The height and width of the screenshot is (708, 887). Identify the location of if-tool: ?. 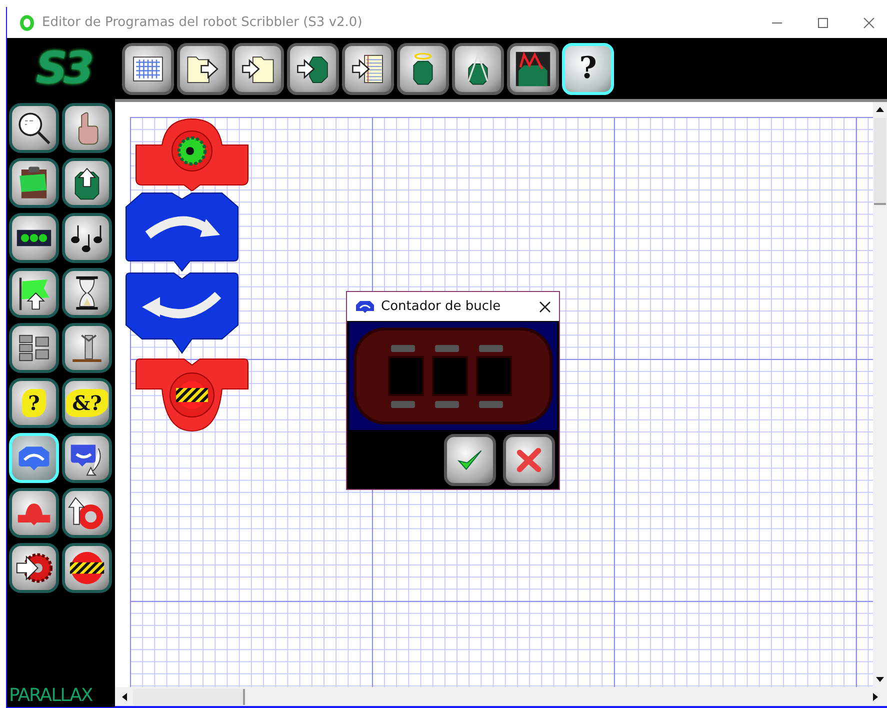
(34, 403).